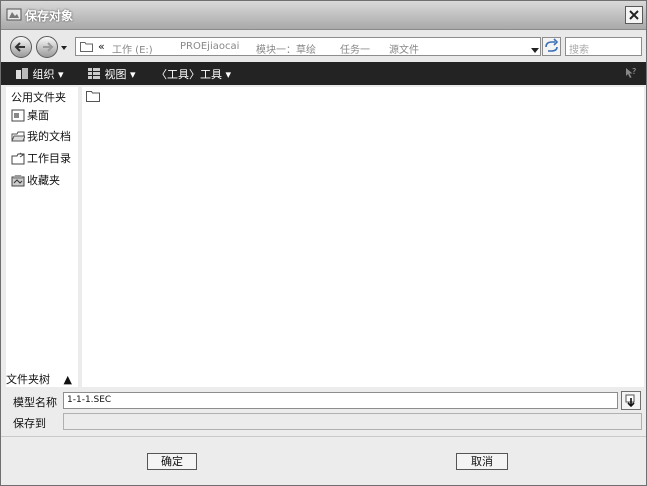 This screenshot has height=486, width=647. What do you see at coordinates (603, 46) in the screenshot?
I see `search-input: 搜索` at bounding box center [603, 46].